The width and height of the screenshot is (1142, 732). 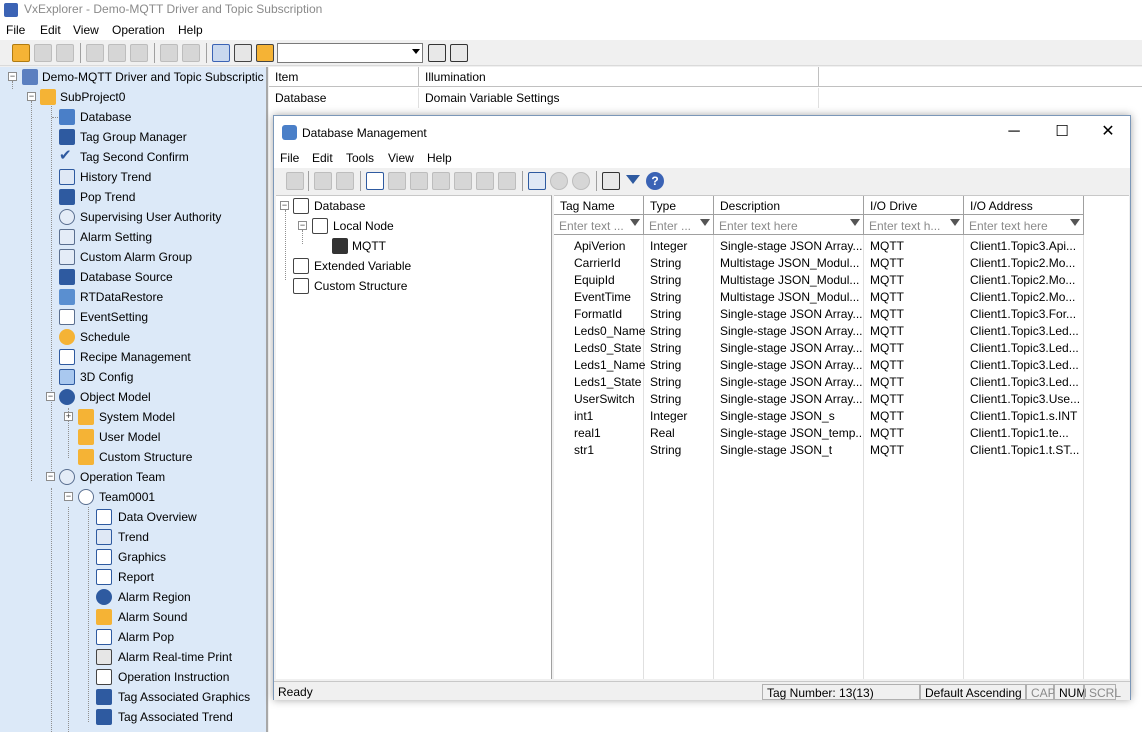 What do you see at coordinates (133, 217) in the screenshot?
I see `tree-item-supervising-user-authority: Supervising User Authority` at bounding box center [133, 217].